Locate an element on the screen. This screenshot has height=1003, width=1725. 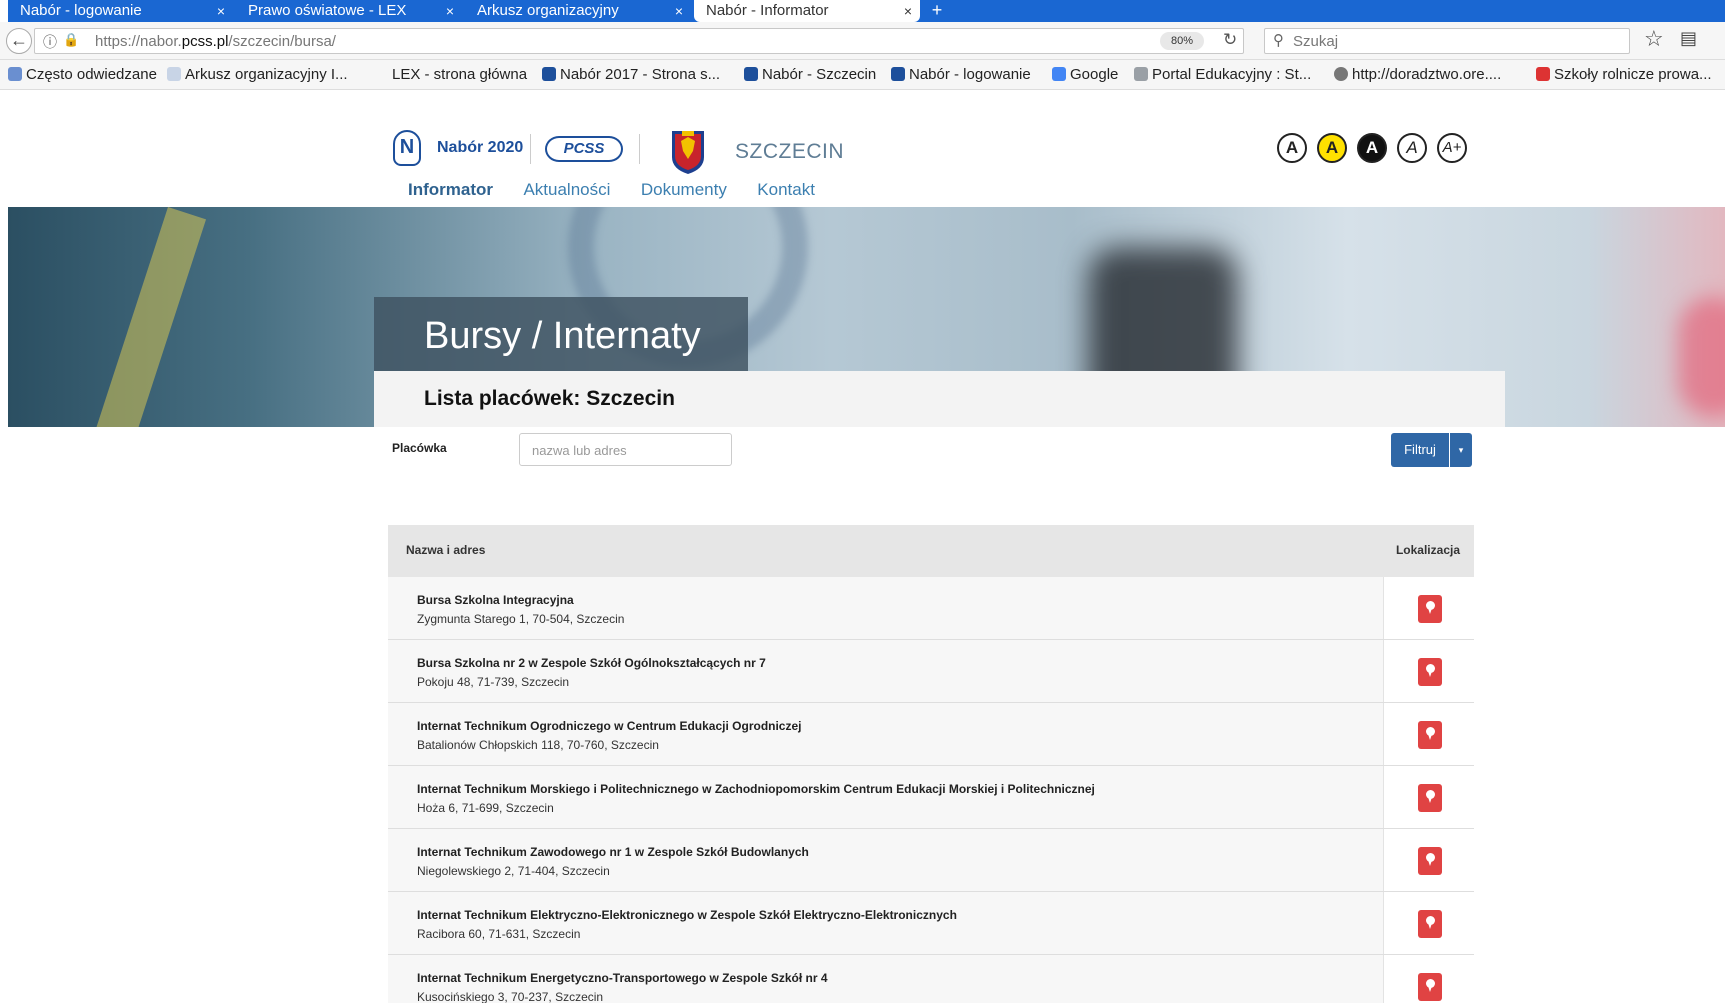
browser-tab: Nabór - logowanie × is located at coordinates (120, 11).